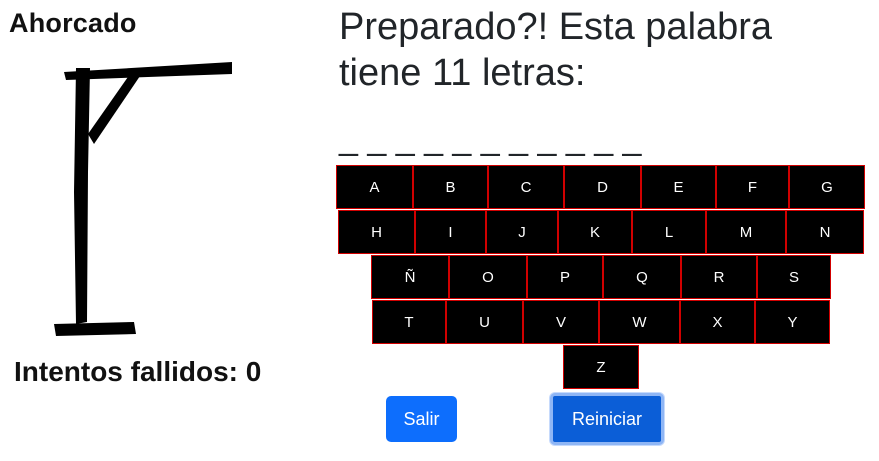  Describe the element at coordinates (409, 322) in the screenshot. I see `key-t: T` at that location.